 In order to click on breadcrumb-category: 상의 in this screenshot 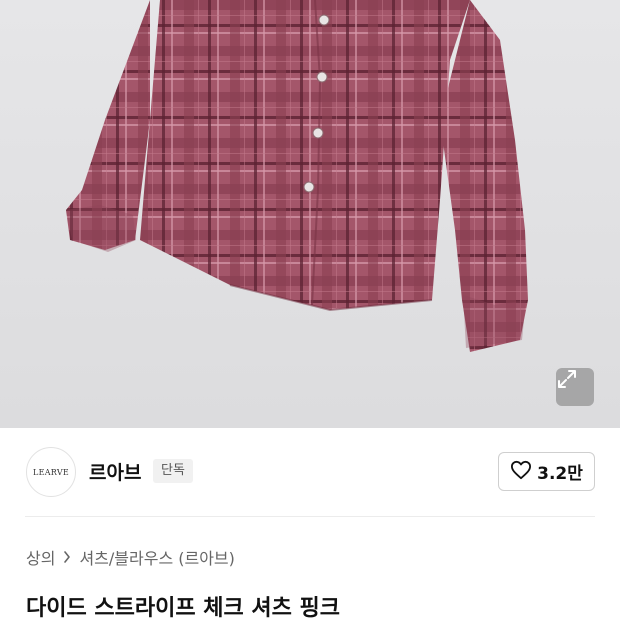, I will do `click(40, 557)`.